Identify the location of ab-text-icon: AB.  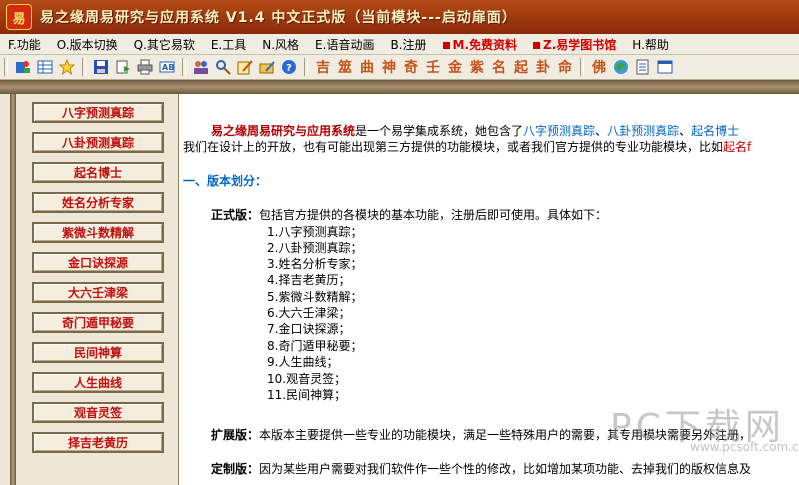
(167, 67).